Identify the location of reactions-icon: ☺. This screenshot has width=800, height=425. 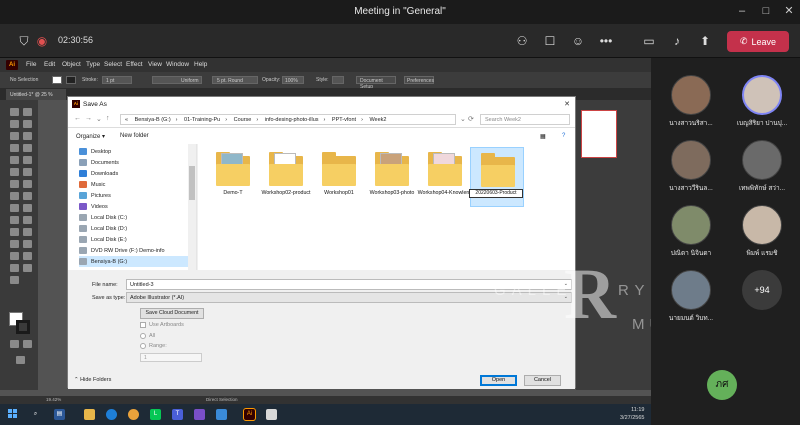
(578, 41).